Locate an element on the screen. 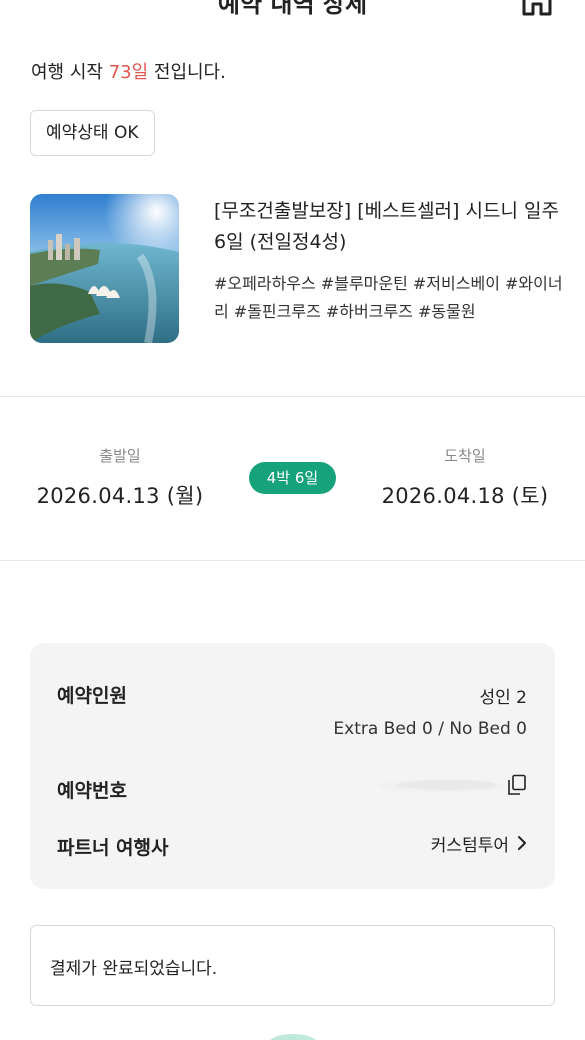 The image size is (585, 1040). chevron-right-icon is located at coordinates (522, 843).